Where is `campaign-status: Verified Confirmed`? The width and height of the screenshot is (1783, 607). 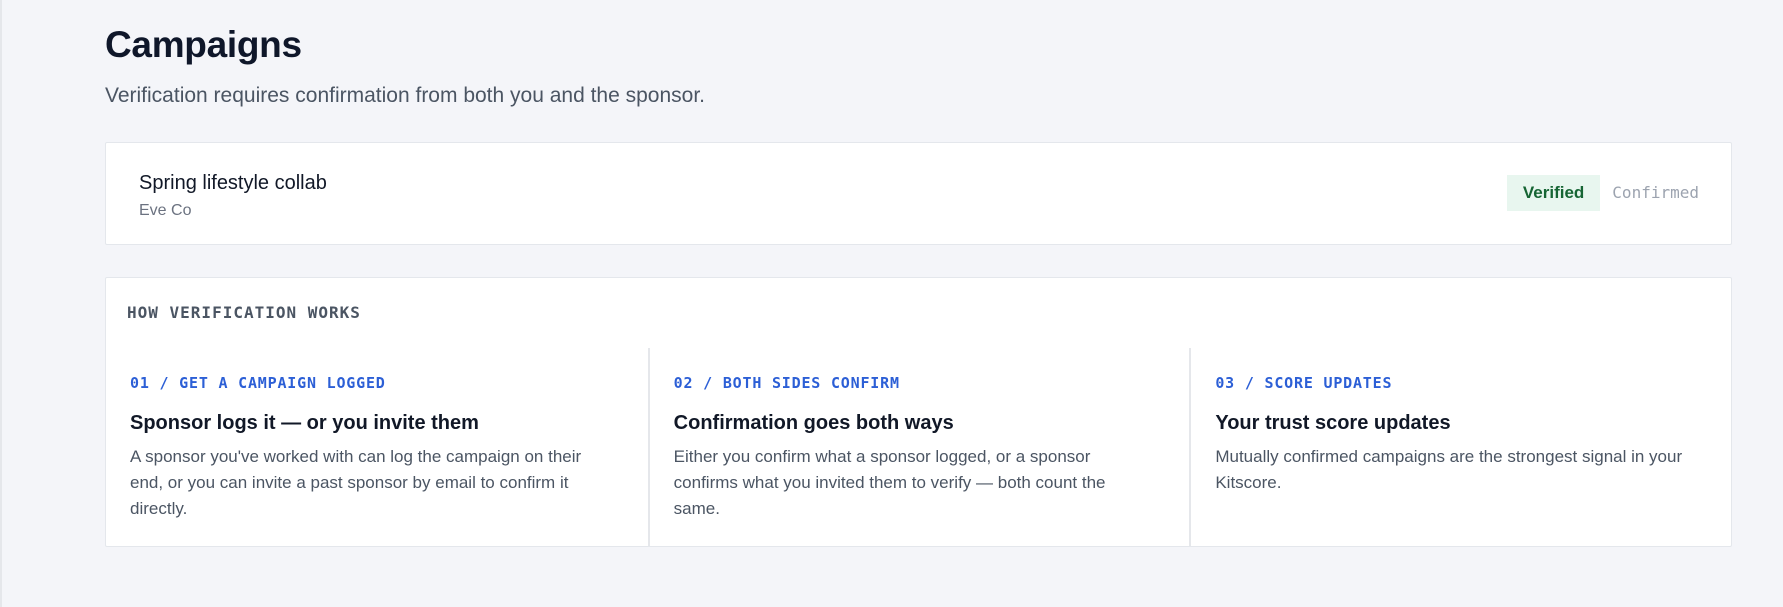
campaign-status: Verified Confirmed is located at coordinates (1602, 193).